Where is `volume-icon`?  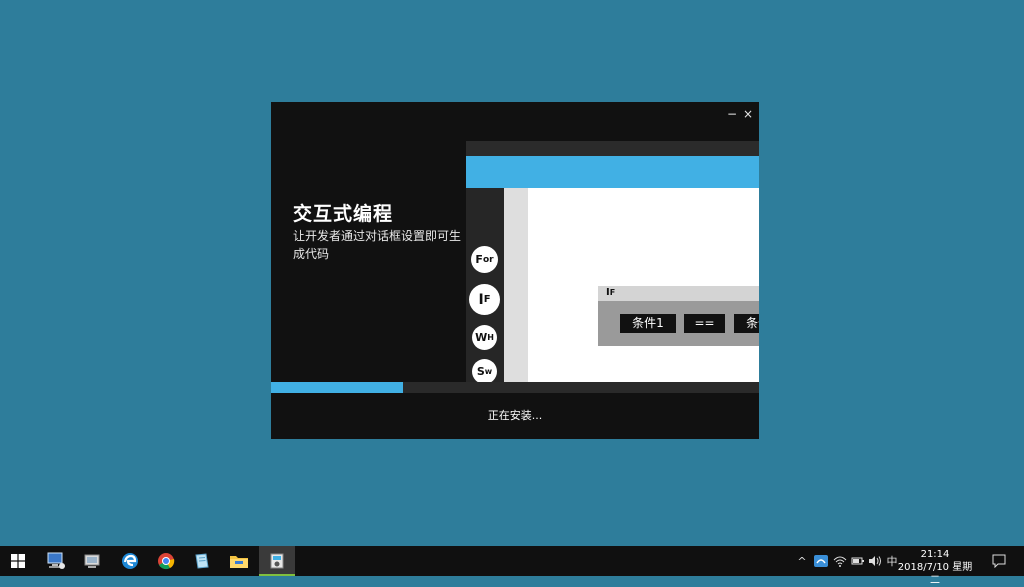
volume-icon is located at coordinates (875, 561).